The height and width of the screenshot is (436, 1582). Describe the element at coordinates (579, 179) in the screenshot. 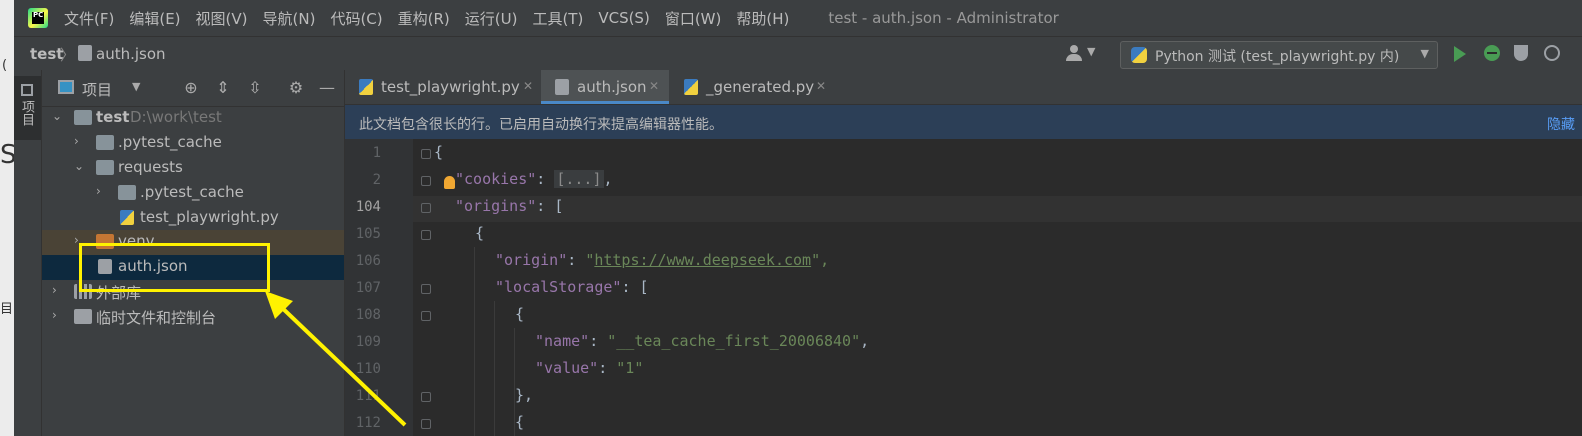

I see `folded-region: [...]` at that location.